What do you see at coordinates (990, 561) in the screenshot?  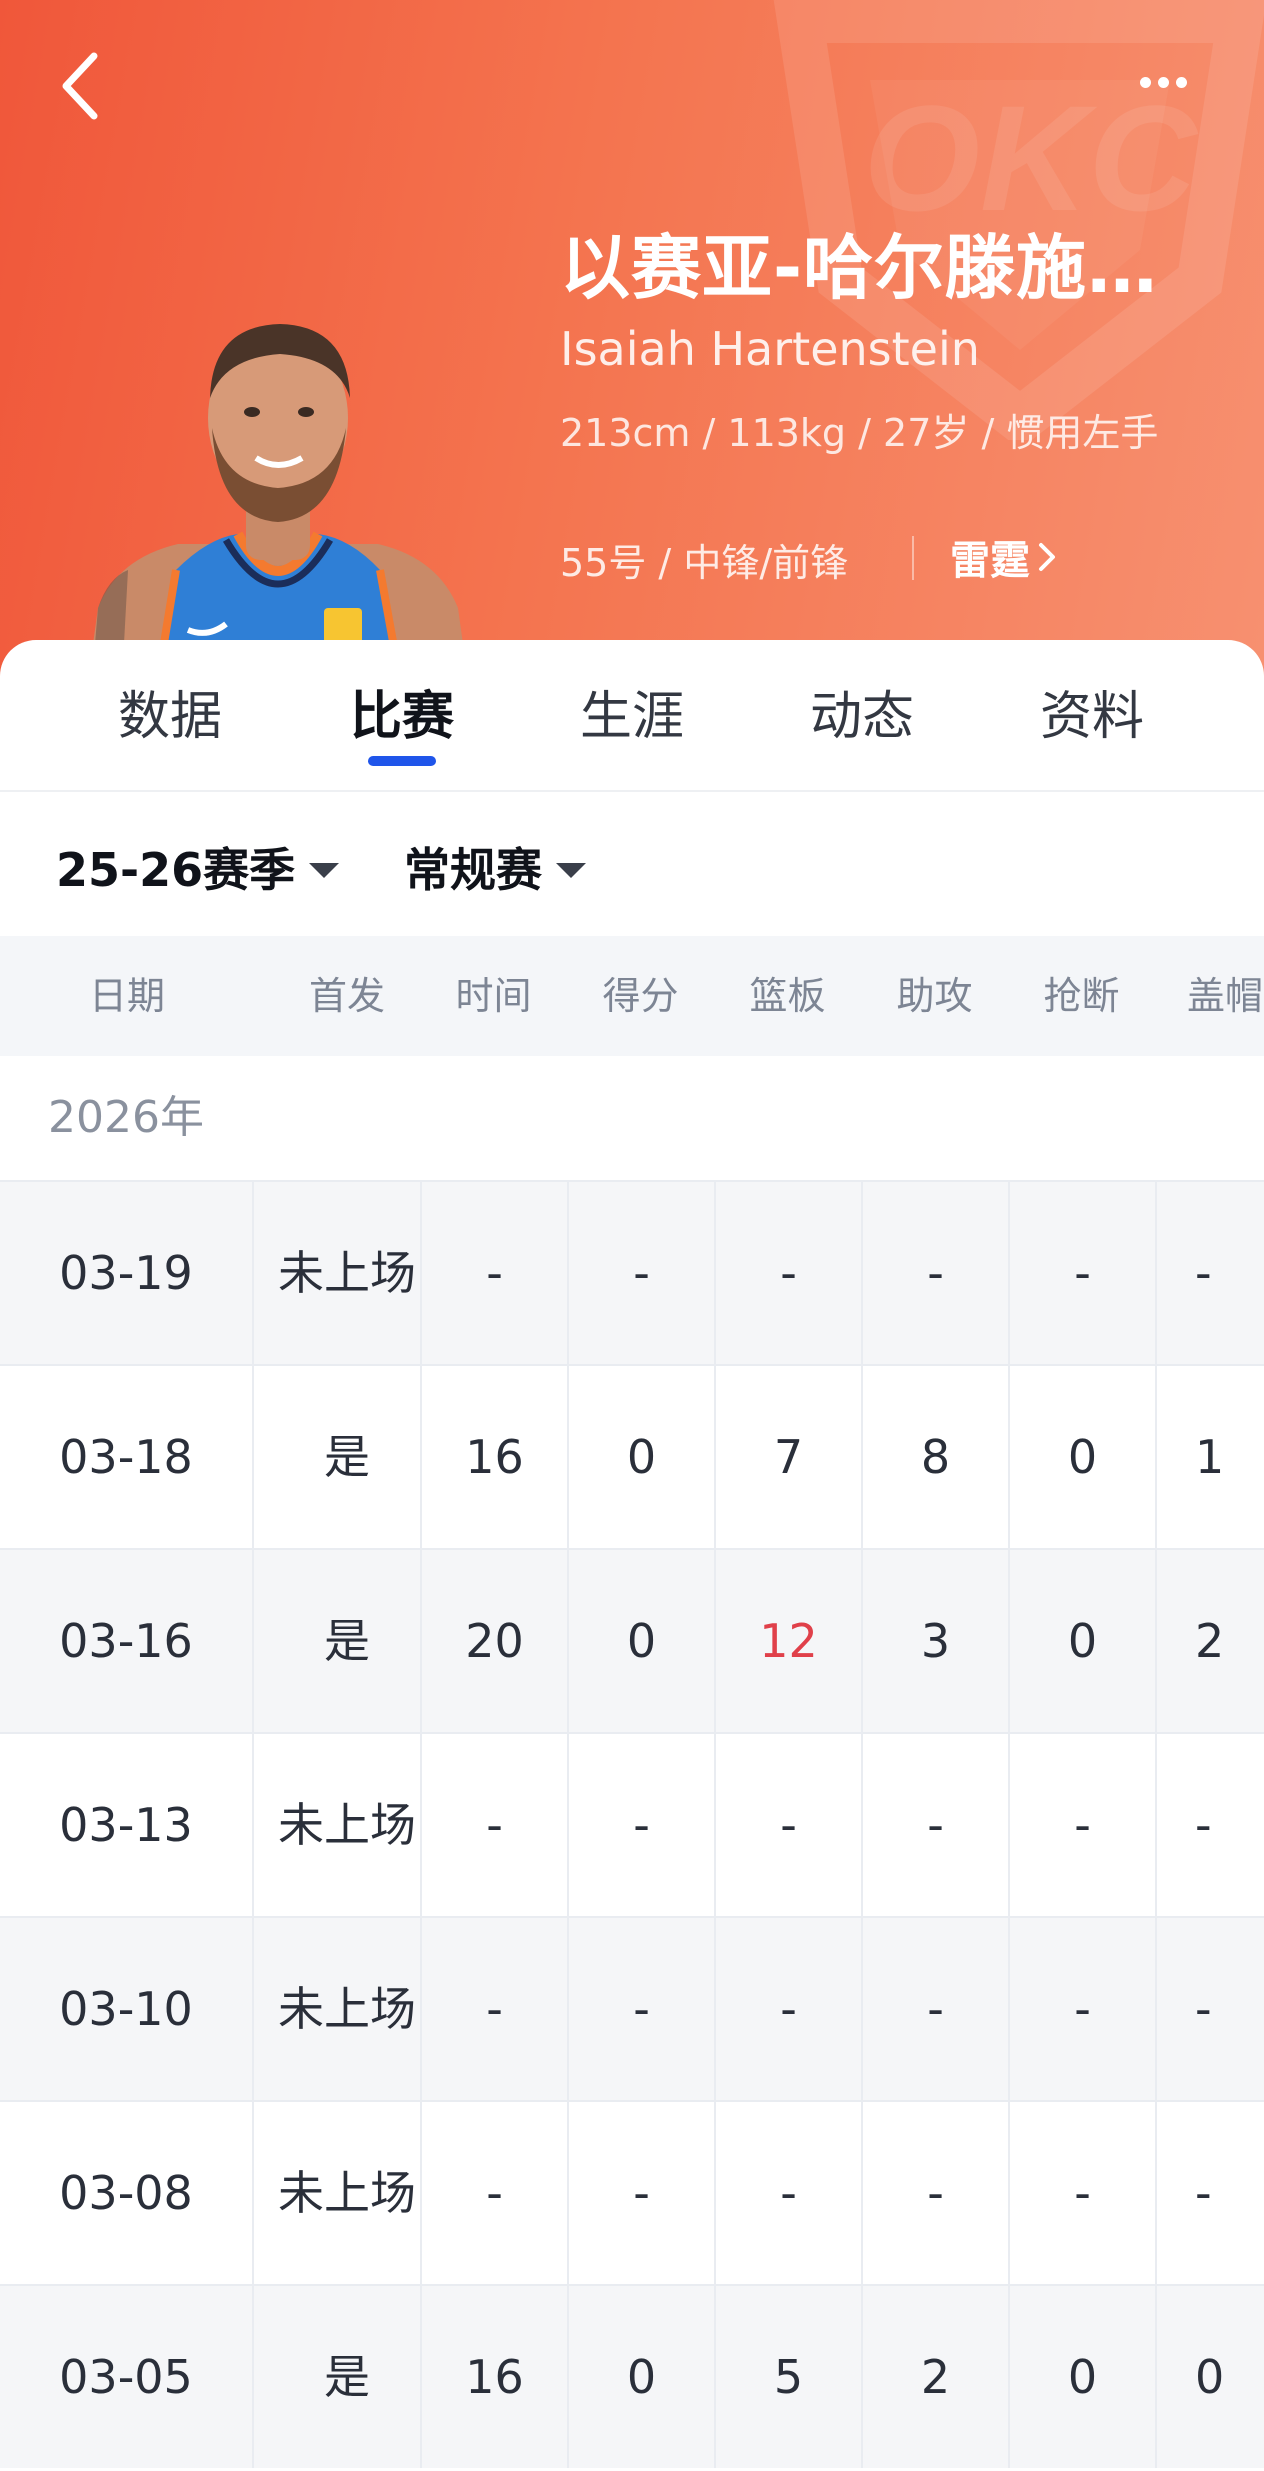 I see `team-name: 雷霆` at bounding box center [990, 561].